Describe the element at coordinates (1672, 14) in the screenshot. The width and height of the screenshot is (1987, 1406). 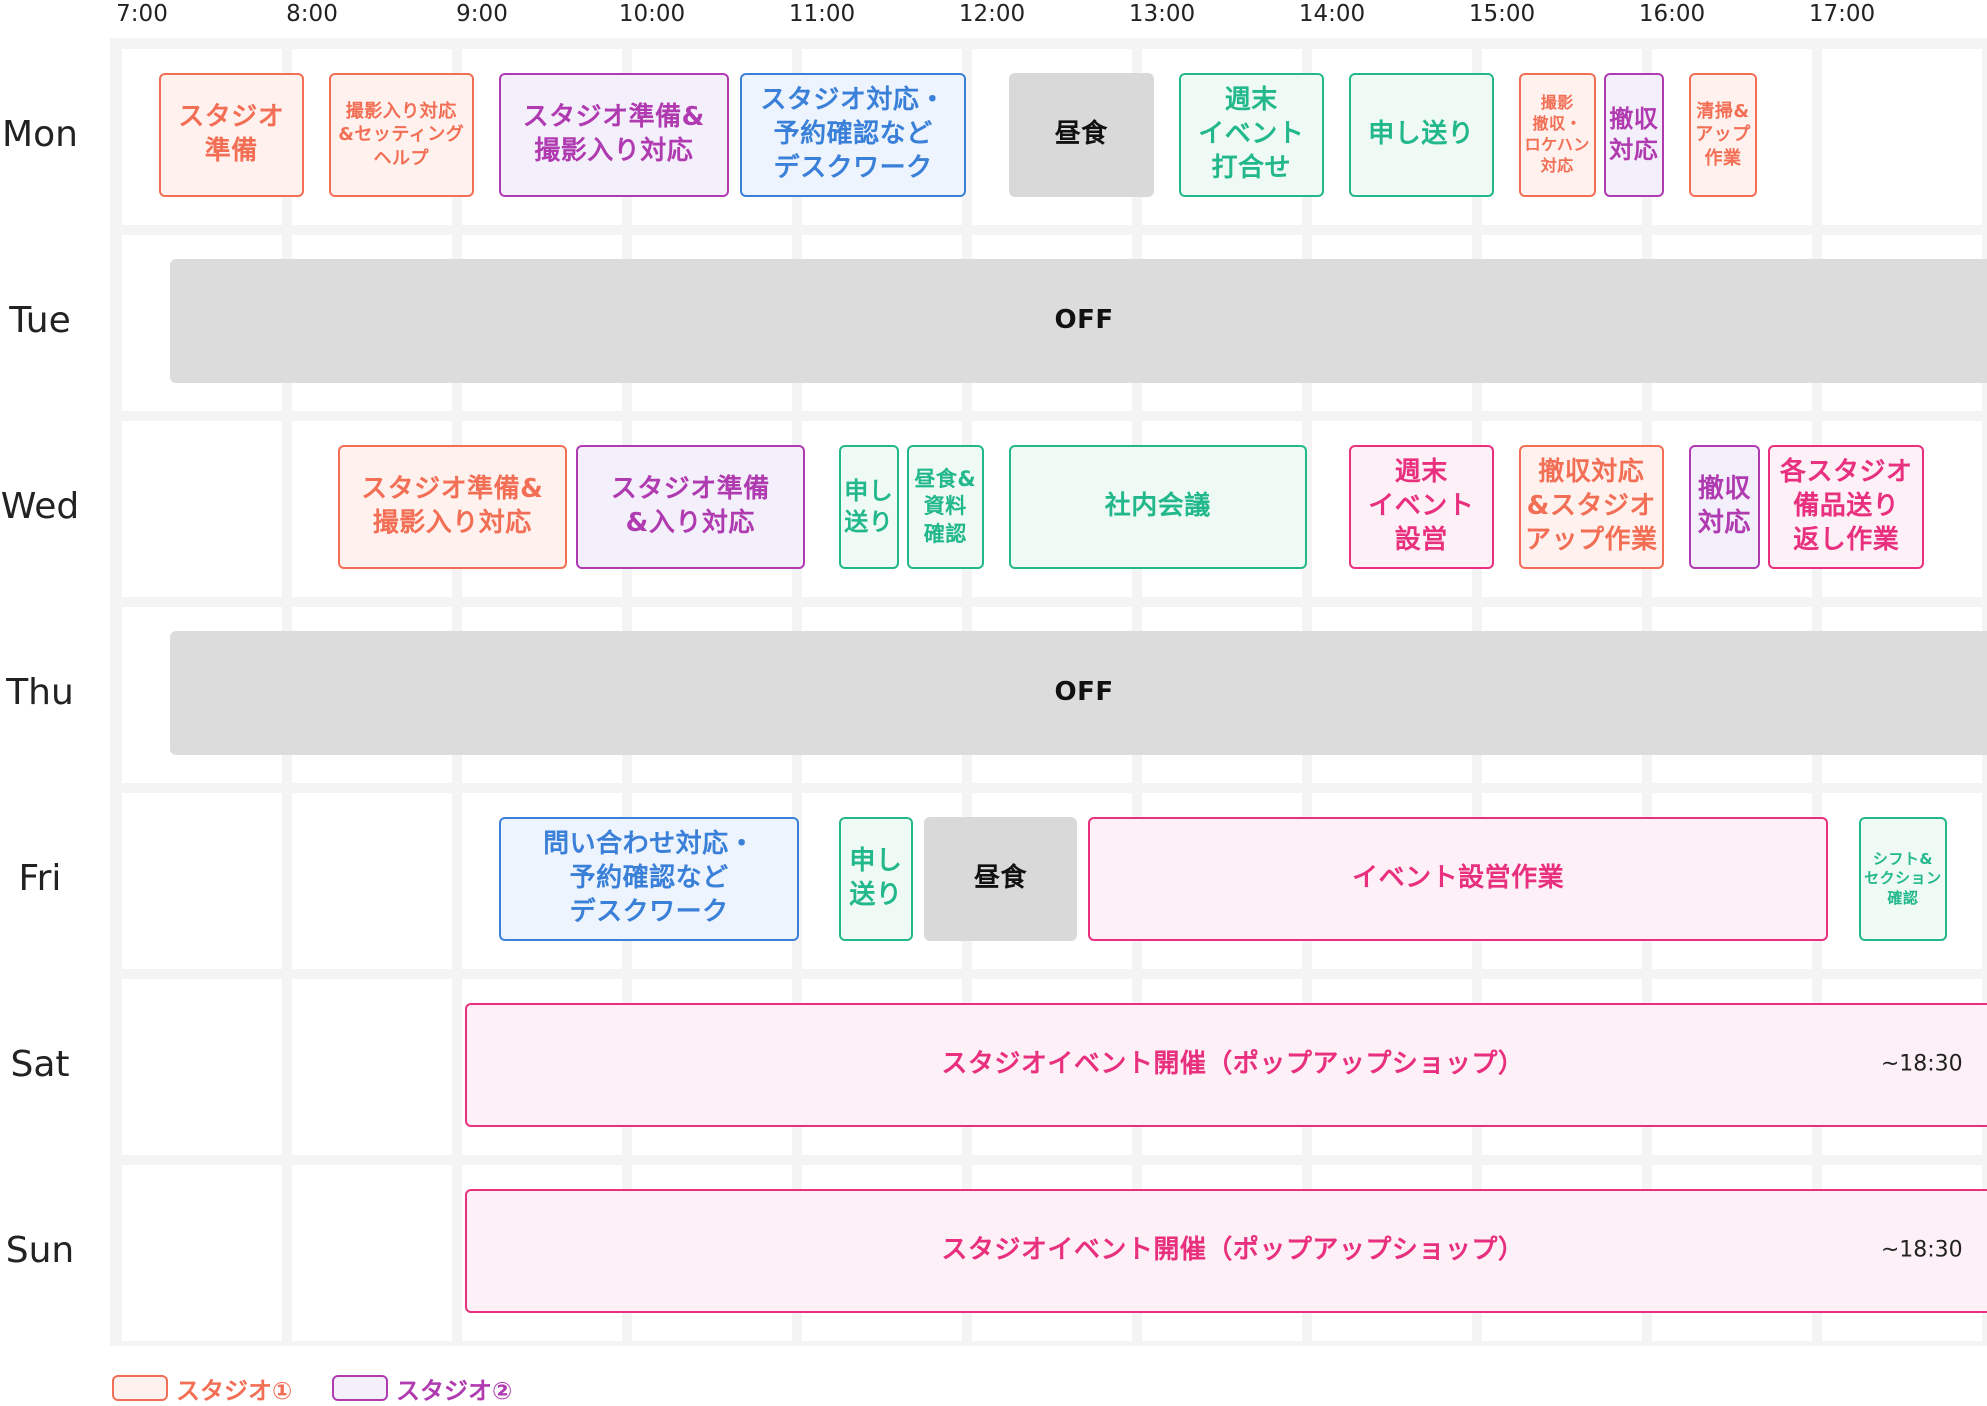
I see `time-label: 16:00` at that location.